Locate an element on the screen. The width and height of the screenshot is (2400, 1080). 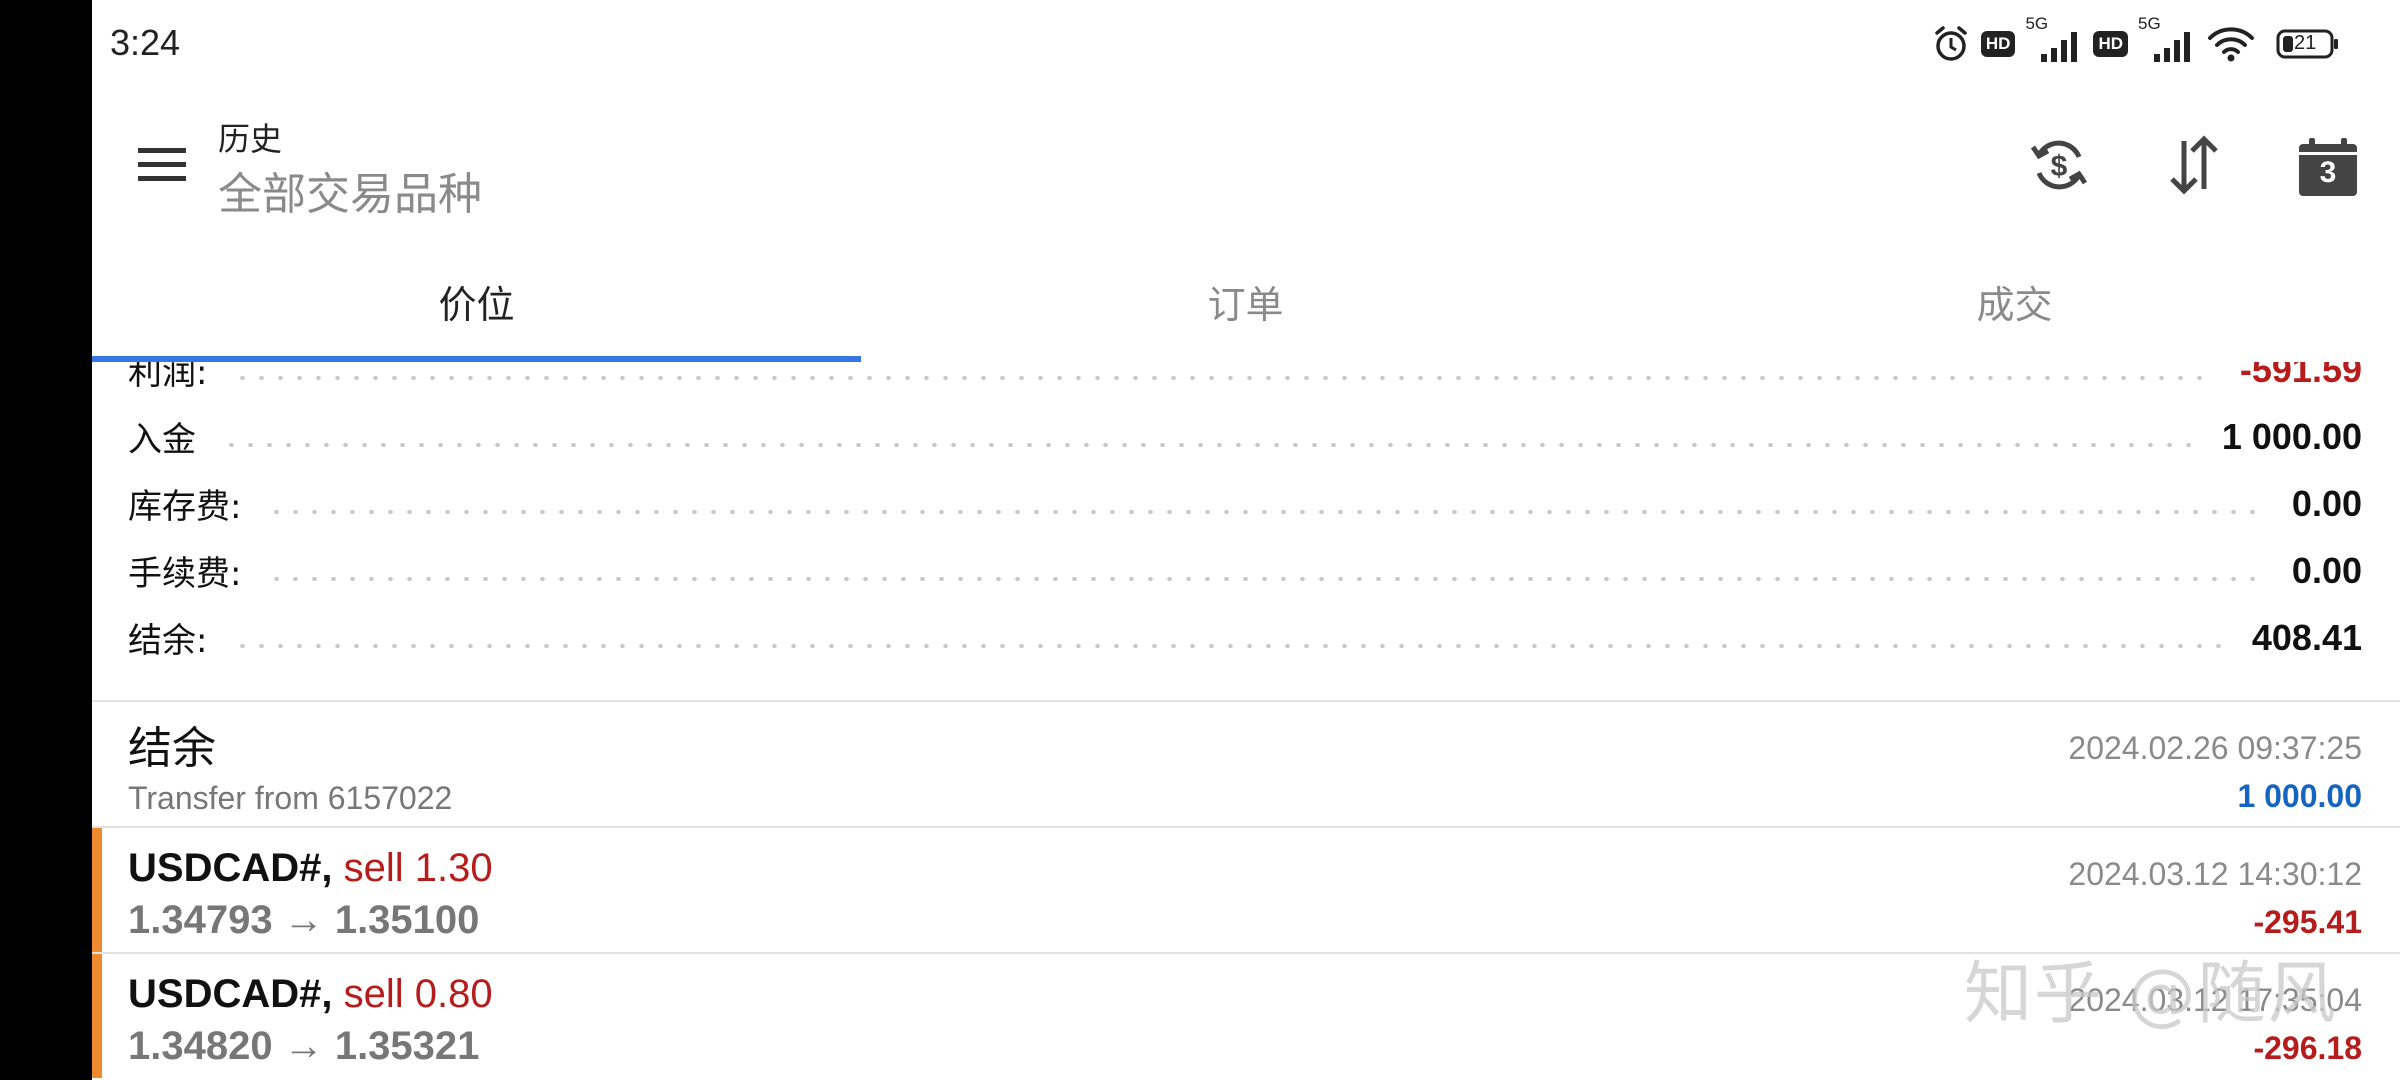
currency-sync-button: $ is located at coordinates (2059, 167).